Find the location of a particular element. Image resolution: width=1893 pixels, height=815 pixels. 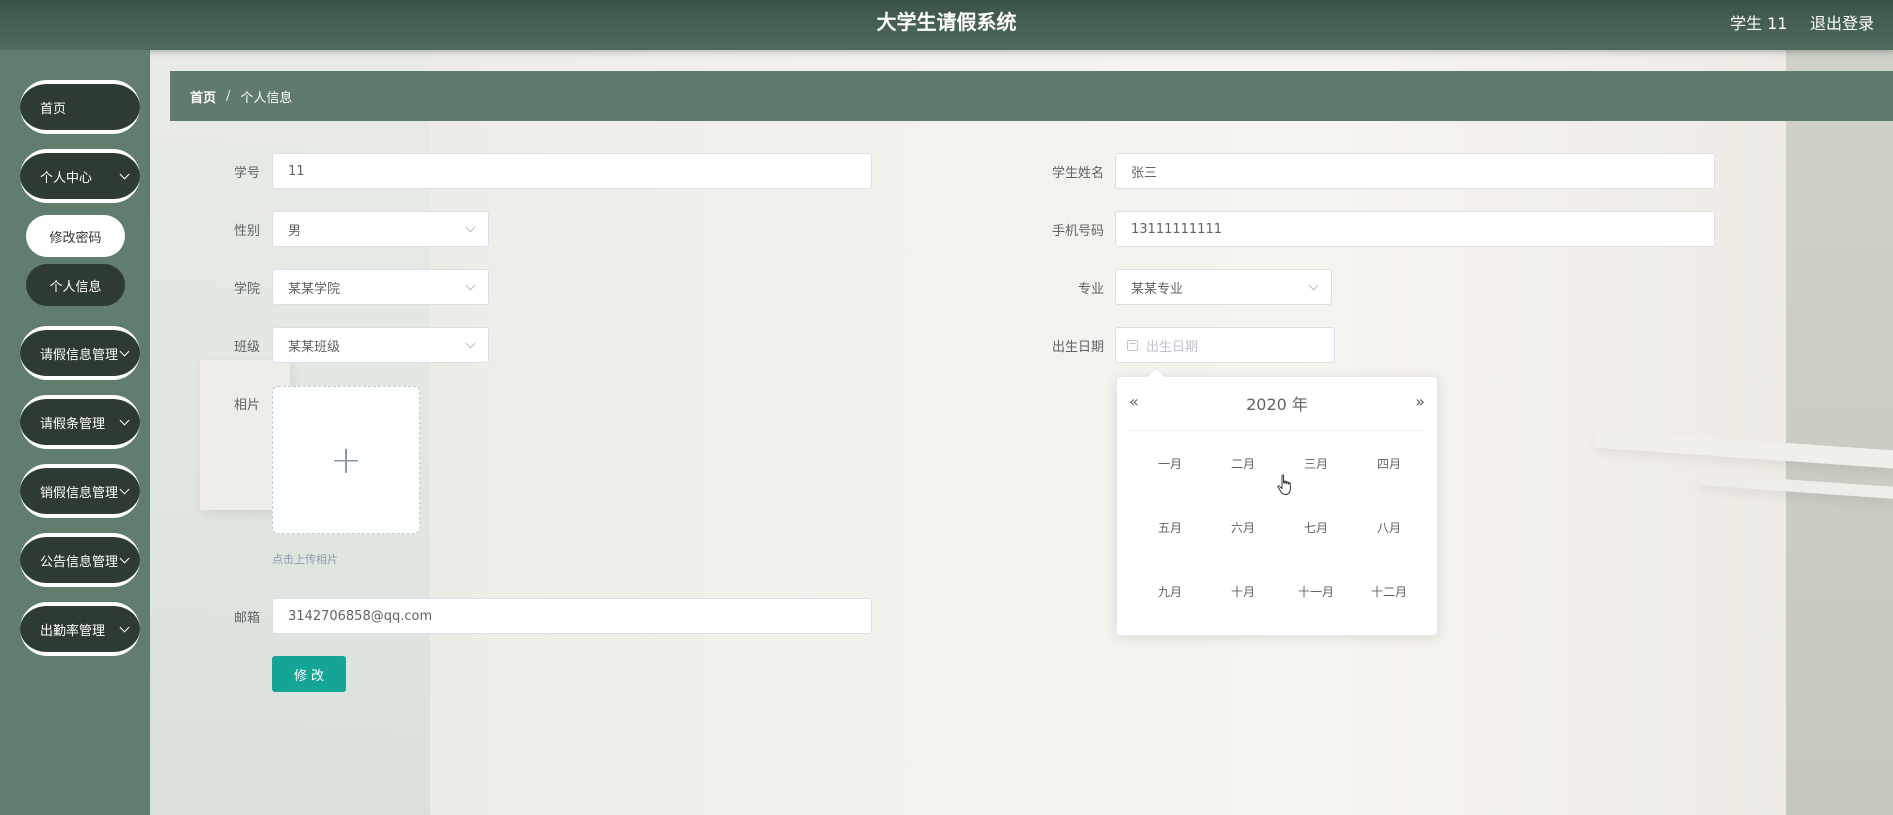

sidebar-item-label: 公告信息管理 is located at coordinates (79, 562).